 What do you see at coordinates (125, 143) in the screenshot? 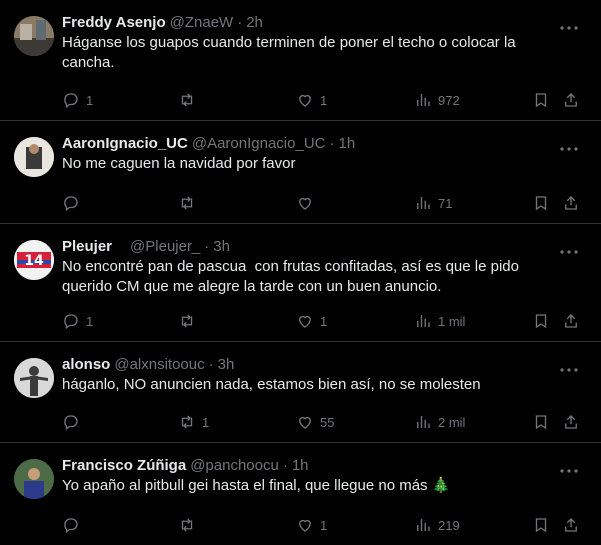
I see `author-name: AaronIgnacio_UC` at bounding box center [125, 143].